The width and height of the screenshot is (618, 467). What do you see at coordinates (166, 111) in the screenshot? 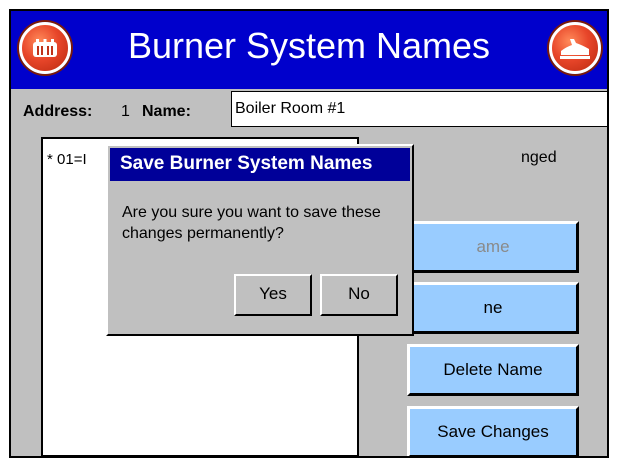
I see `name-label: Name:` at bounding box center [166, 111].